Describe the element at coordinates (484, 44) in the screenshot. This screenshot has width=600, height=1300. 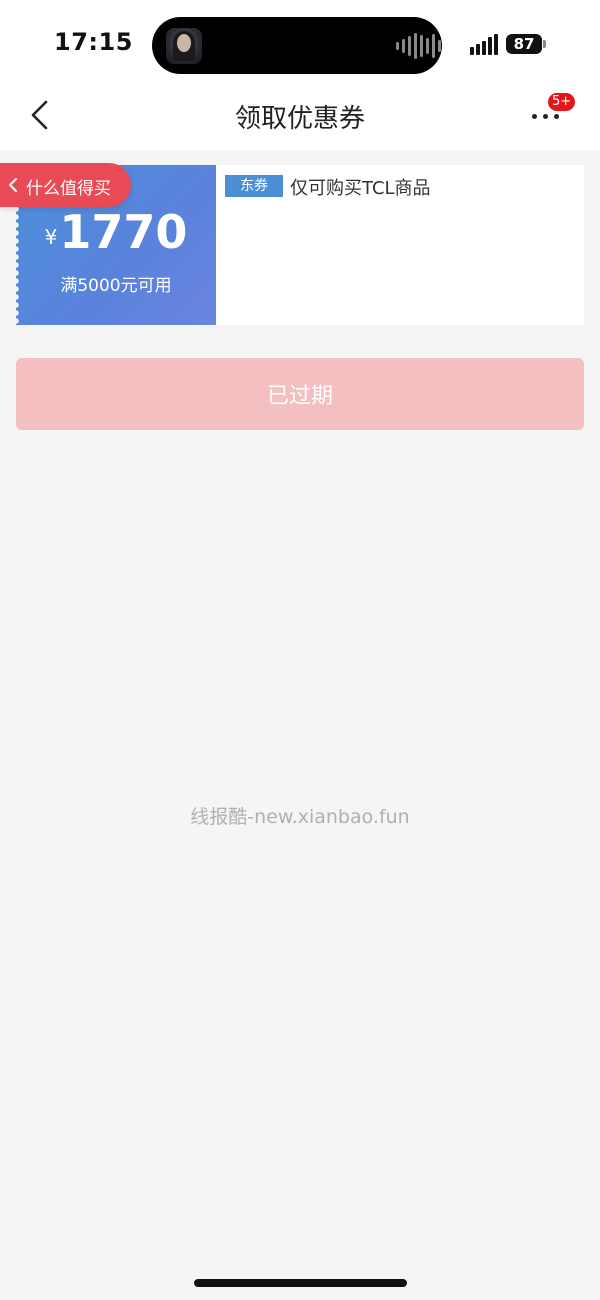
I see `cellular-signal-icon` at that location.